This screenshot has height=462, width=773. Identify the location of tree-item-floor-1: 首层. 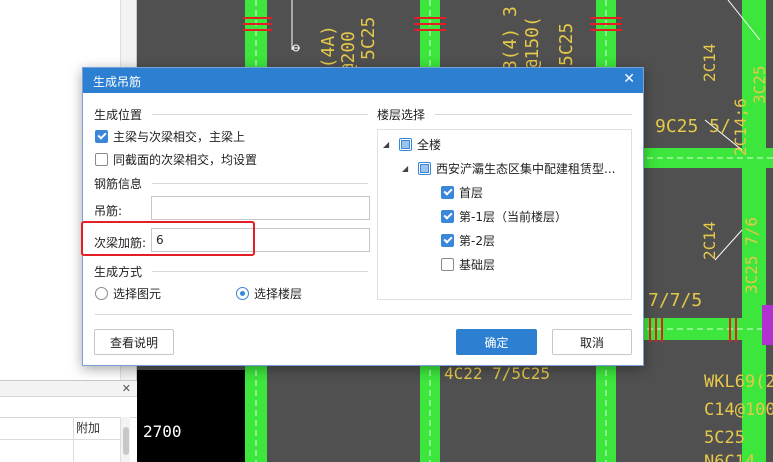
(462, 192).